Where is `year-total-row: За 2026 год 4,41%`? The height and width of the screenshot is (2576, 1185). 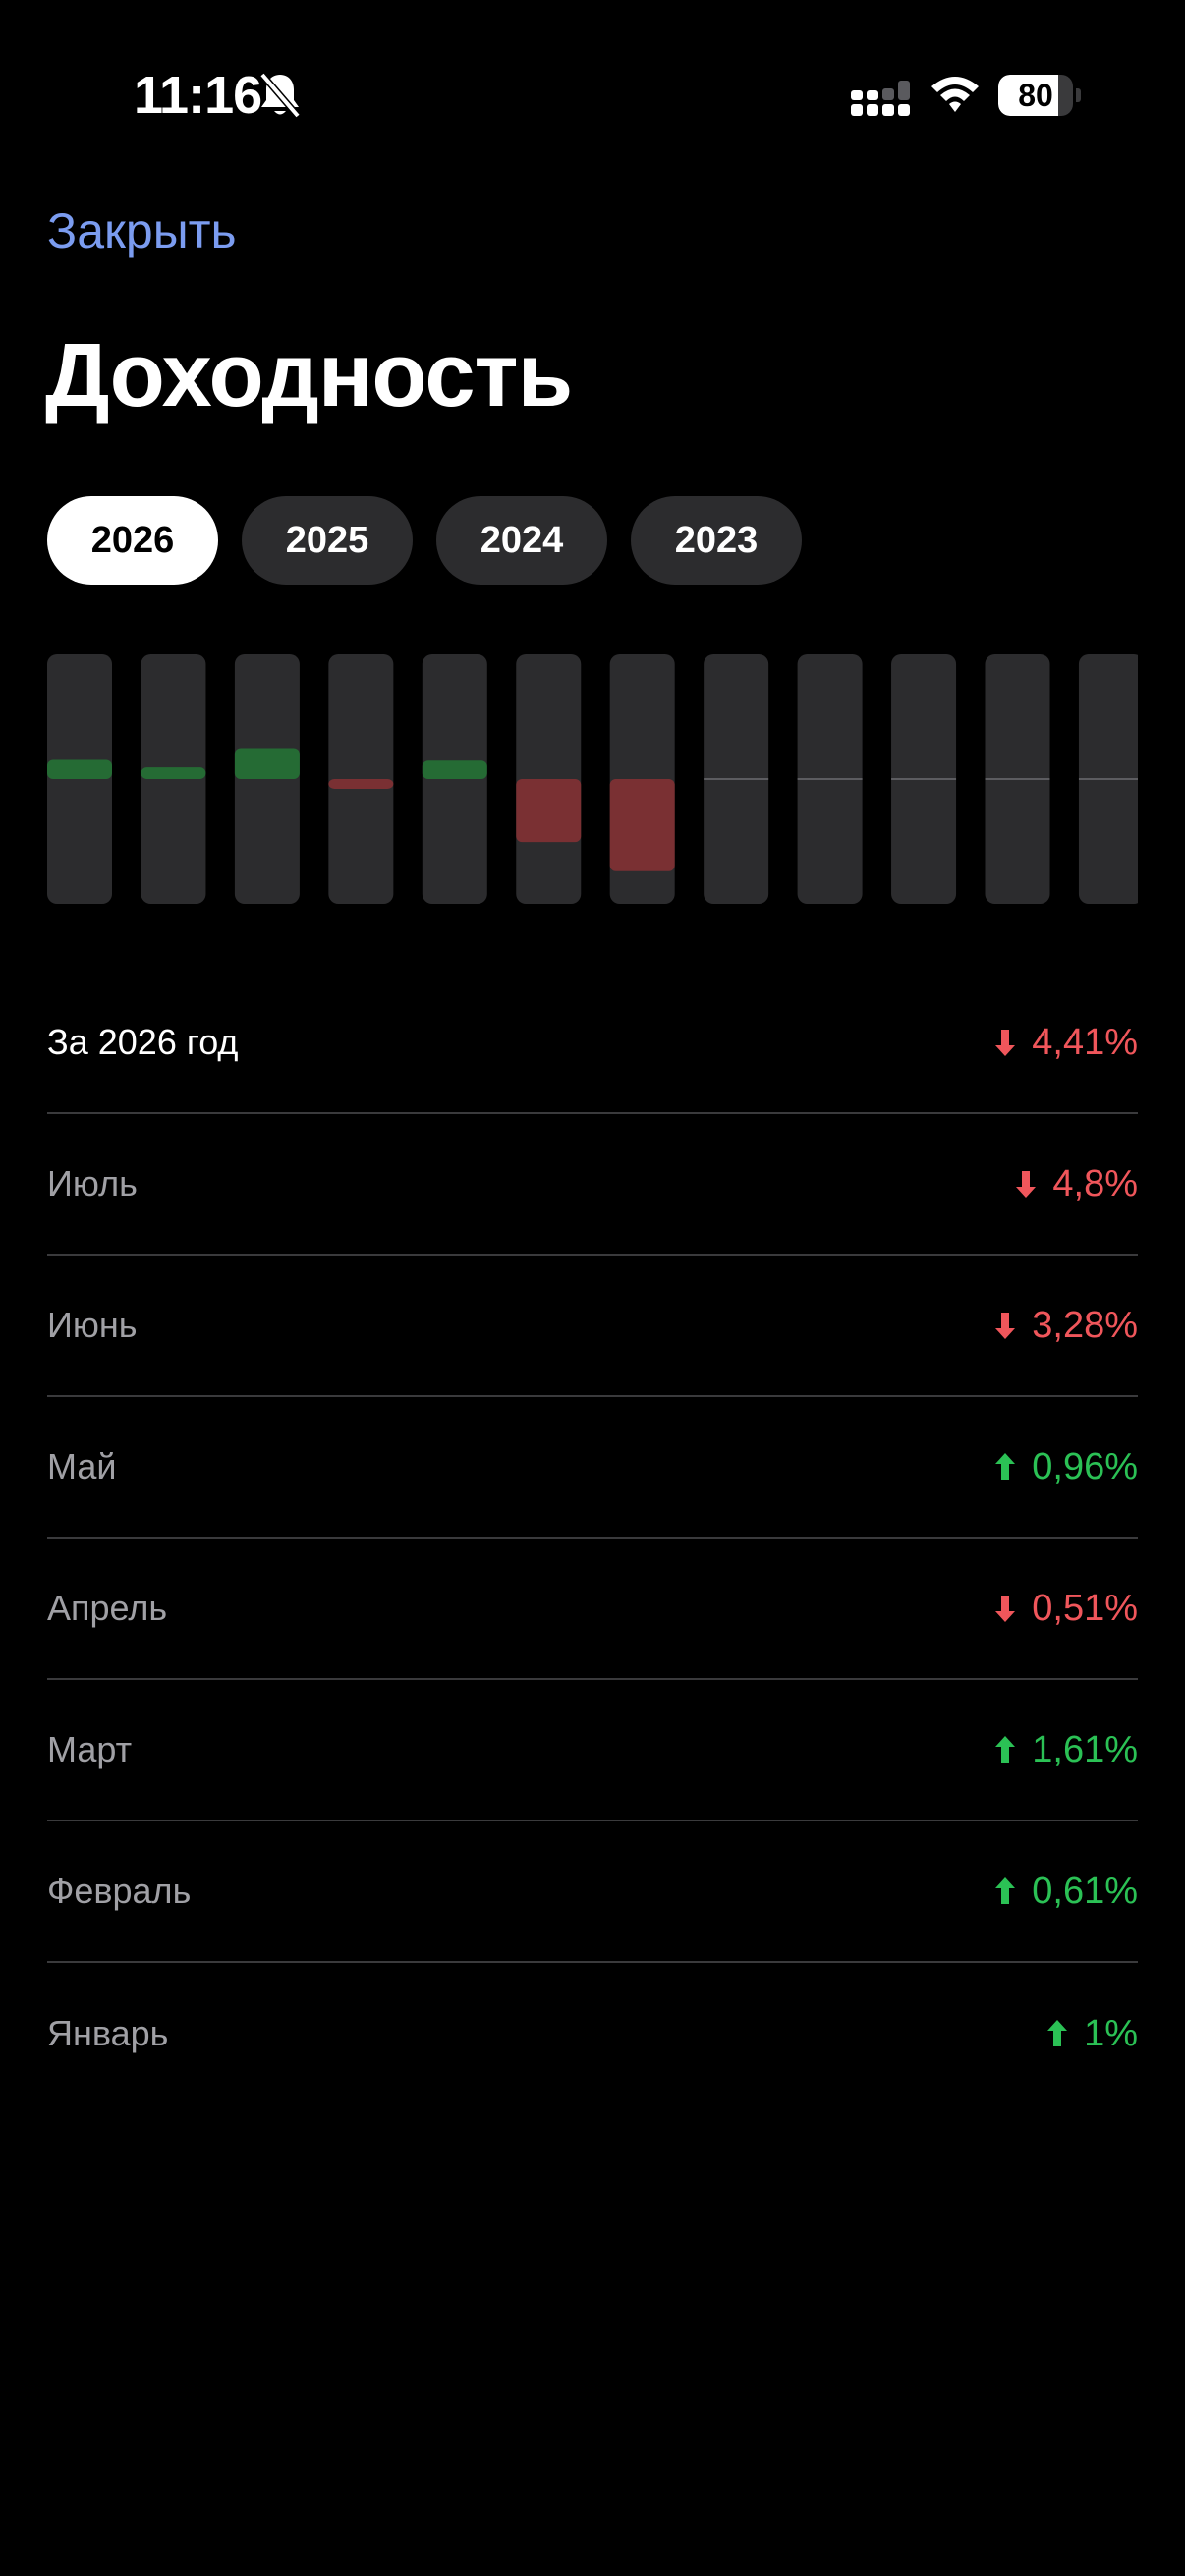
year-total-row: За 2026 год 4,41% is located at coordinates (592, 1043).